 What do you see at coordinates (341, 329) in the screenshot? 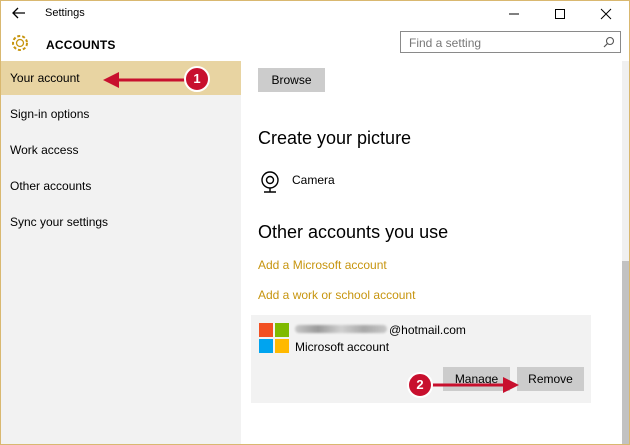
I see `email-redacted` at bounding box center [341, 329].